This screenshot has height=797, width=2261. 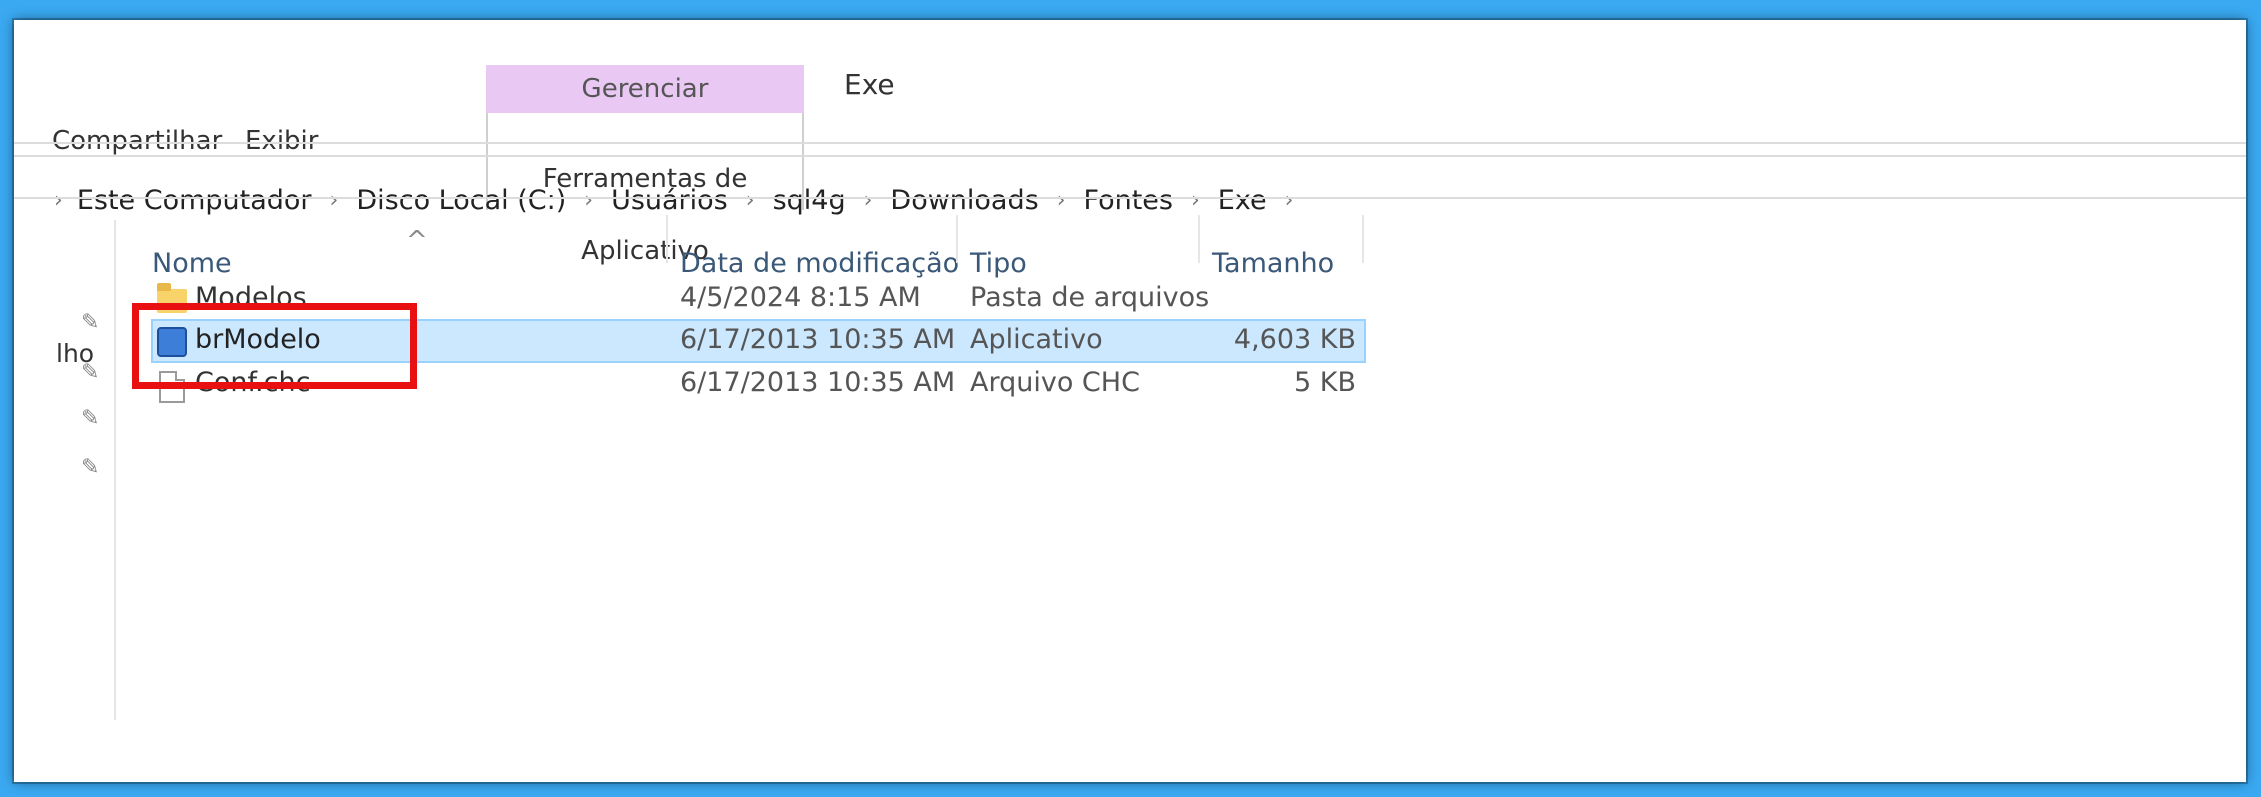 What do you see at coordinates (137, 141) in the screenshot?
I see `tab-compartilhar: Compartilhar` at bounding box center [137, 141].